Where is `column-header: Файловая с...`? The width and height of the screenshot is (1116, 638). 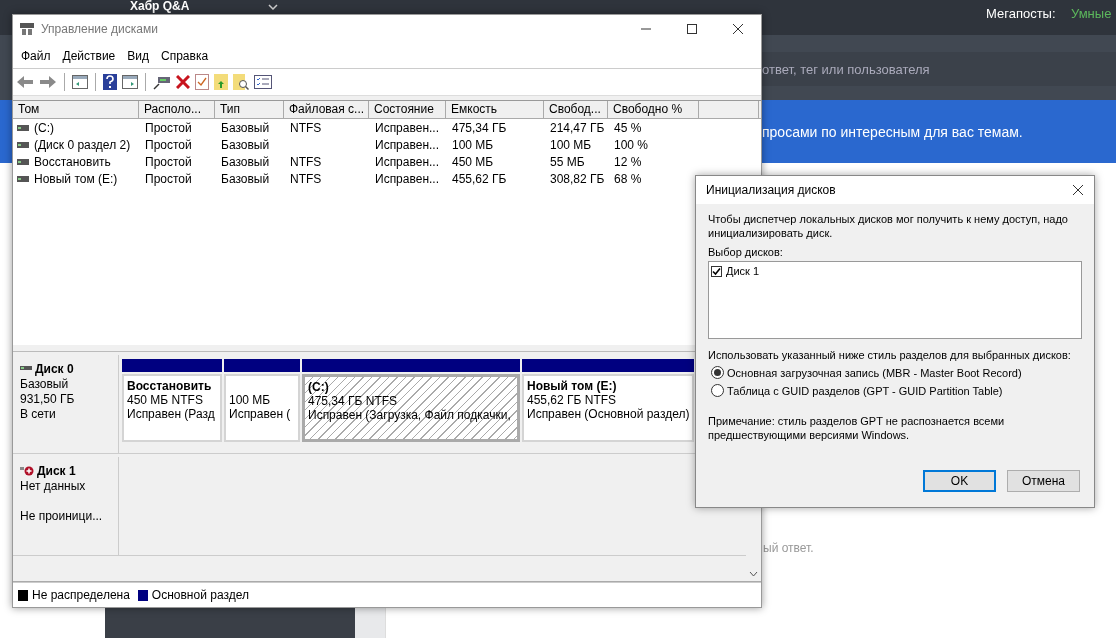
column-header: Файловая с... is located at coordinates (326, 109).